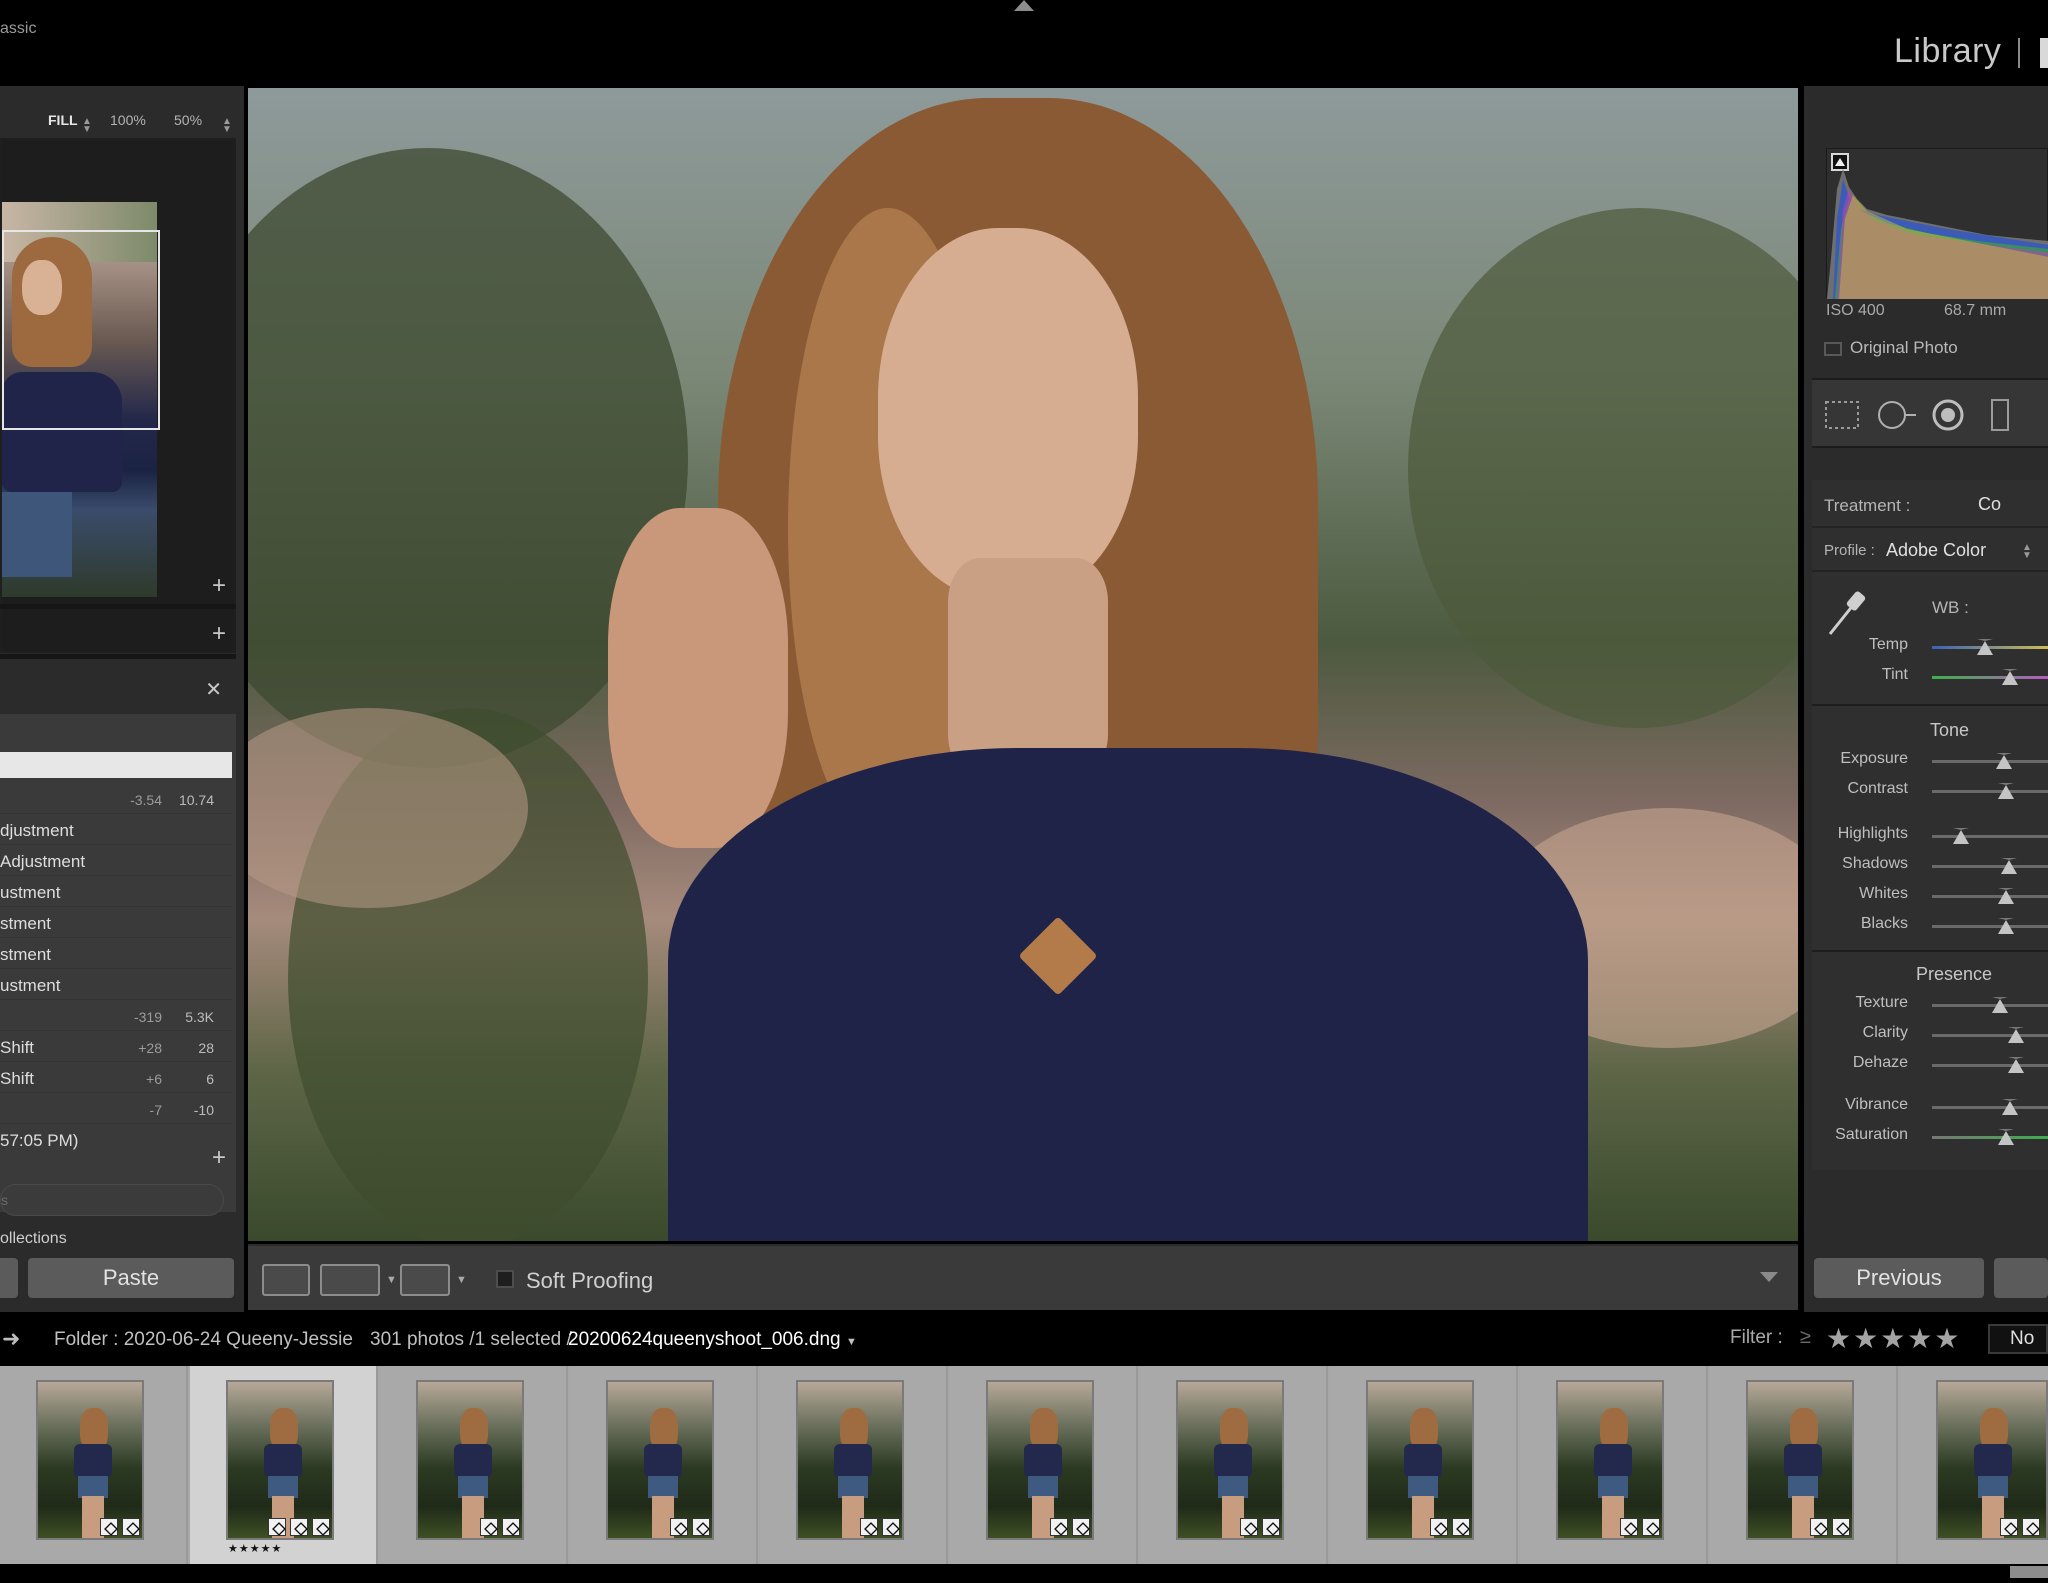  I want to click on filmstrip-scrollbar, so click(2029, 1572).